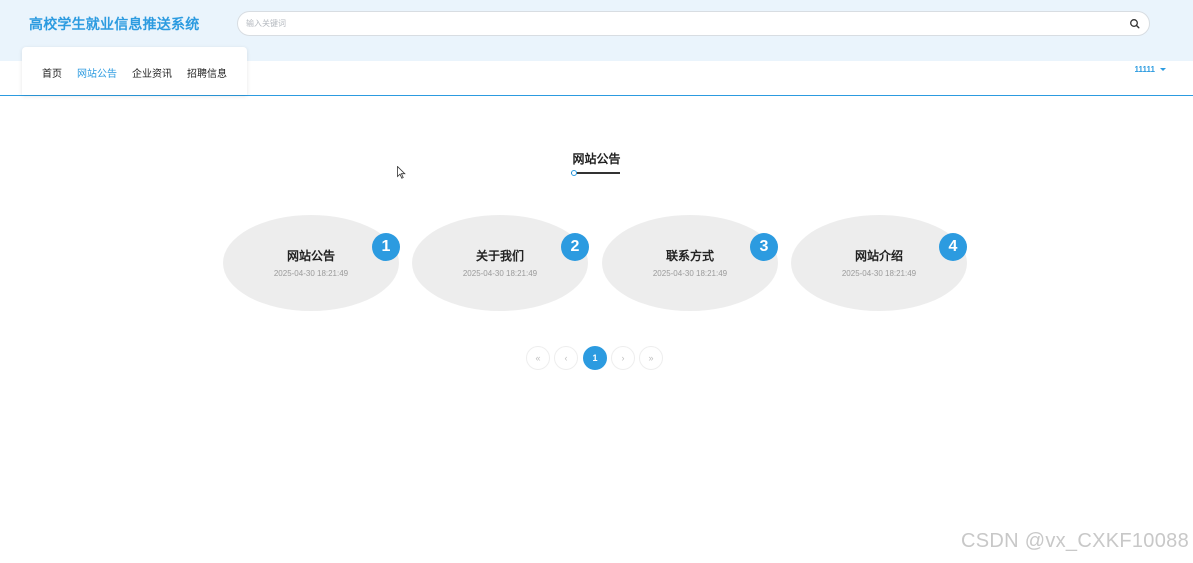 This screenshot has width=1193, height=563. I want to click on announcement-card: 网站公告 2025-04-30 18:21:49, so click(311, 263).